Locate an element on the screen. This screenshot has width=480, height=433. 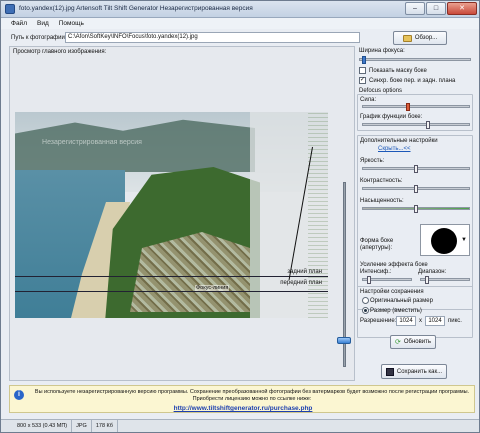
resolution-separator: x is located at coordinates (420, 321).